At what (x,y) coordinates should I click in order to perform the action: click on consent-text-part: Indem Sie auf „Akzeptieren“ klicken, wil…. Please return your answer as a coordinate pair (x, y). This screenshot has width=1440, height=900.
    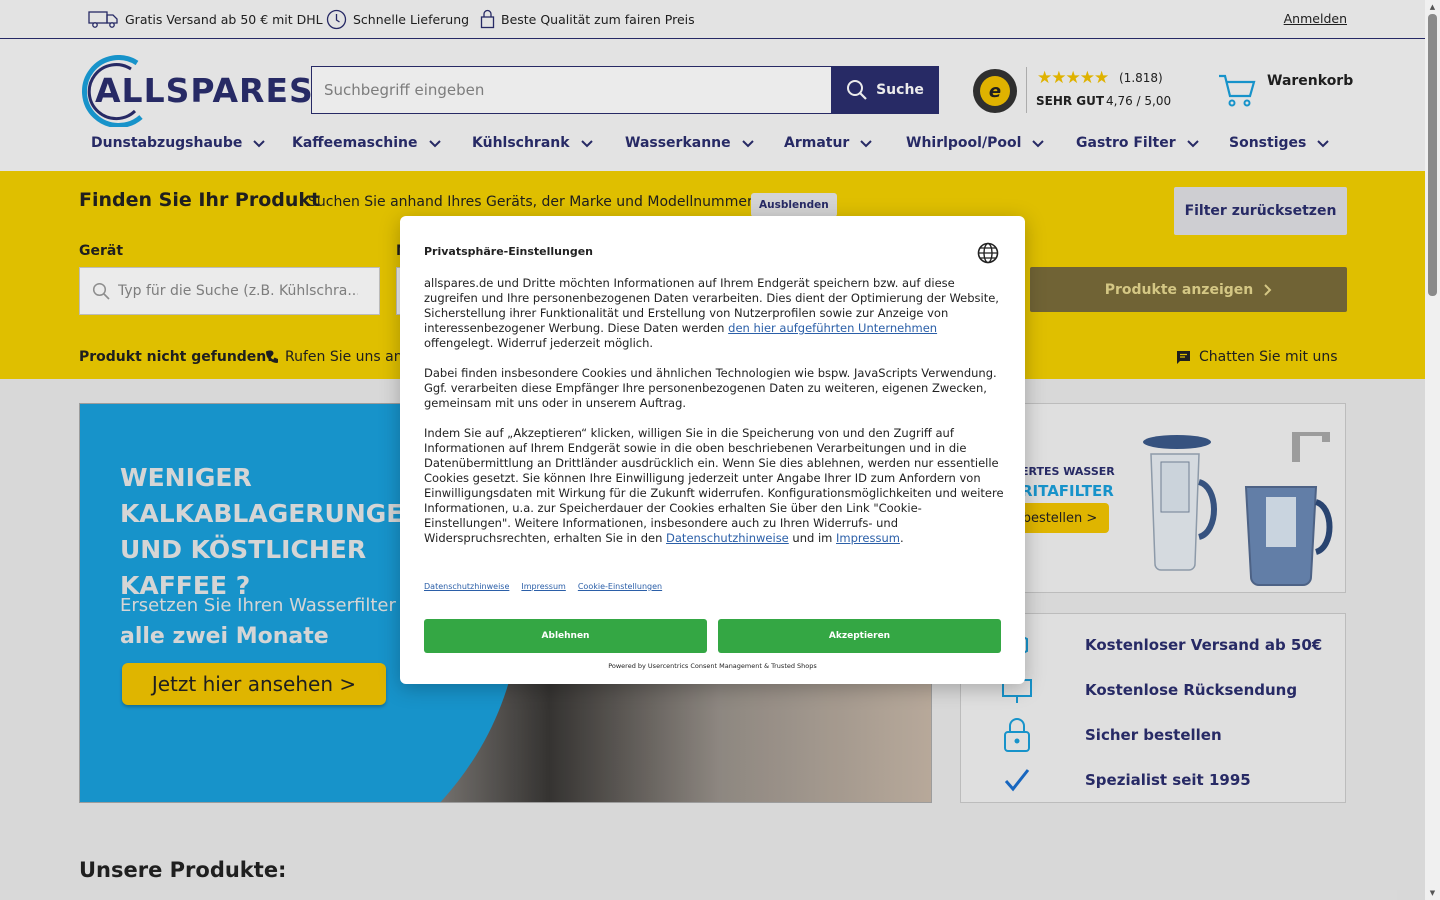
    Looking at the image, I should click on (714, 485).